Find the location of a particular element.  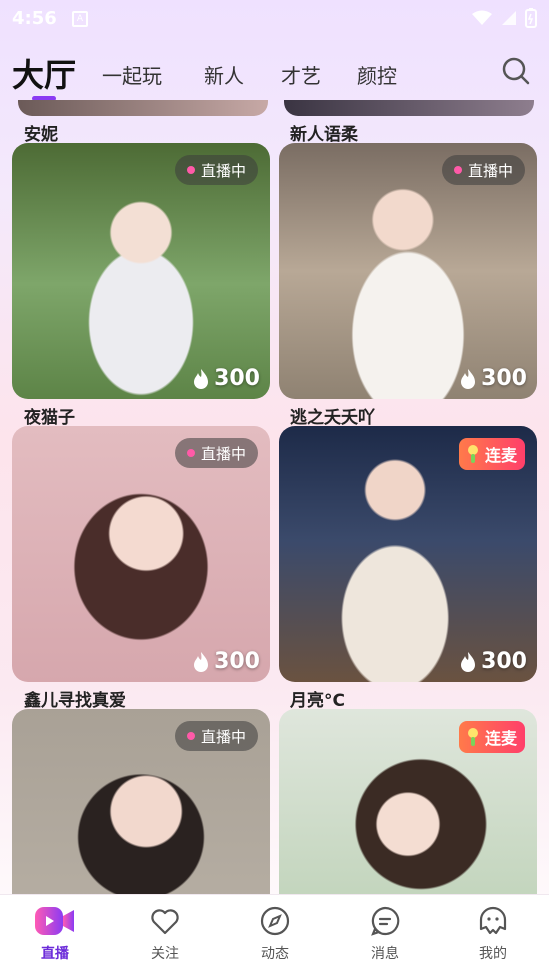

wifi-icon is located at coordinates (482, 17).